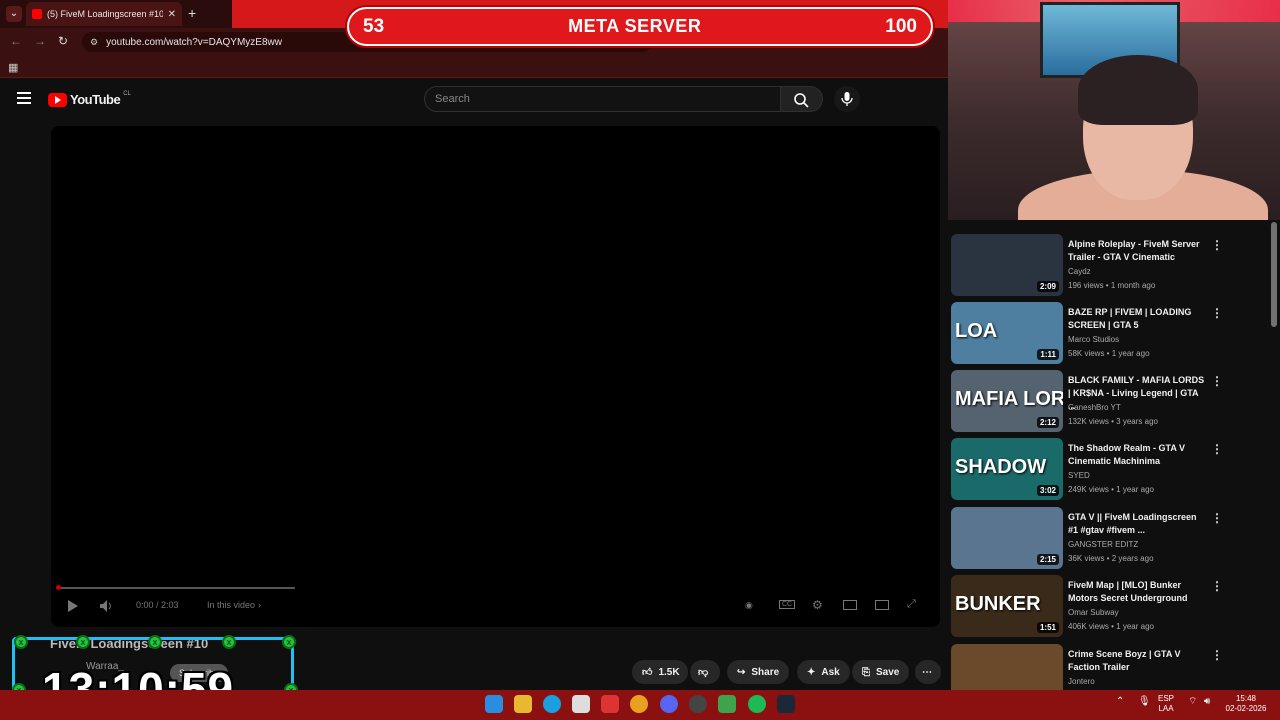 The height and width of the screenshot is (720, 1280). What do you see at coordinates (911, 604) in the screenshot?
I see `fullscreen-icon: ⤢` at bounding box center [911, 604].